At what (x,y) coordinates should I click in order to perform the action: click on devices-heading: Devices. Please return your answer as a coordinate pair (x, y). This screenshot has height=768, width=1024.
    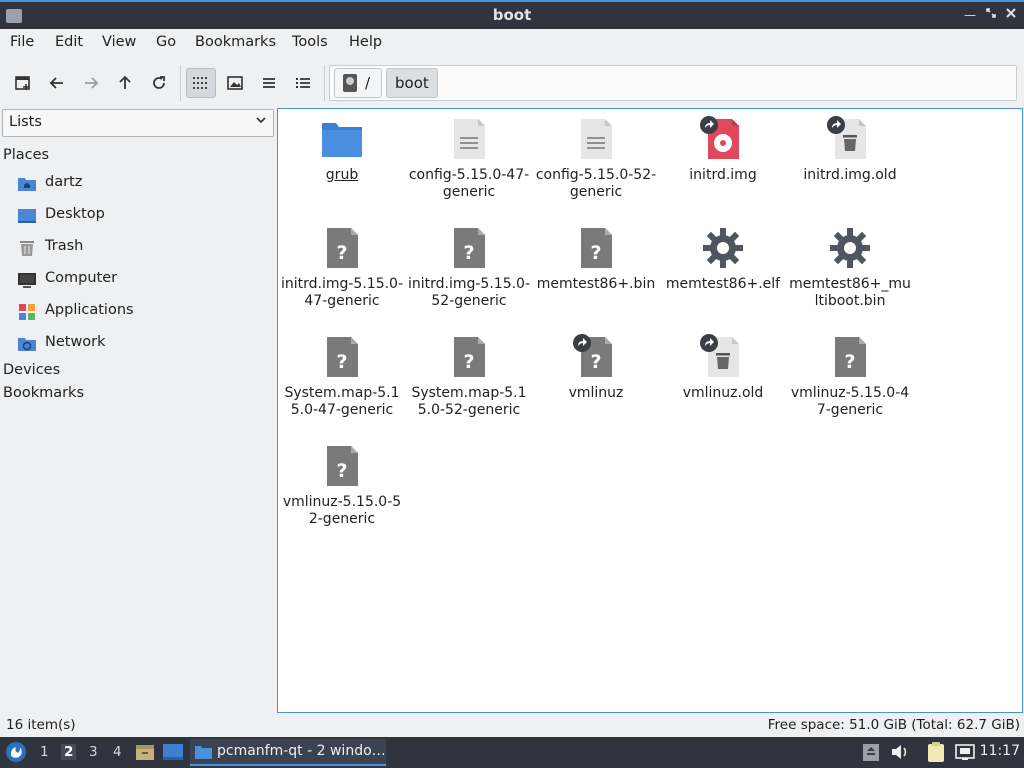
    Looking at the image, I should click on (31, 370).